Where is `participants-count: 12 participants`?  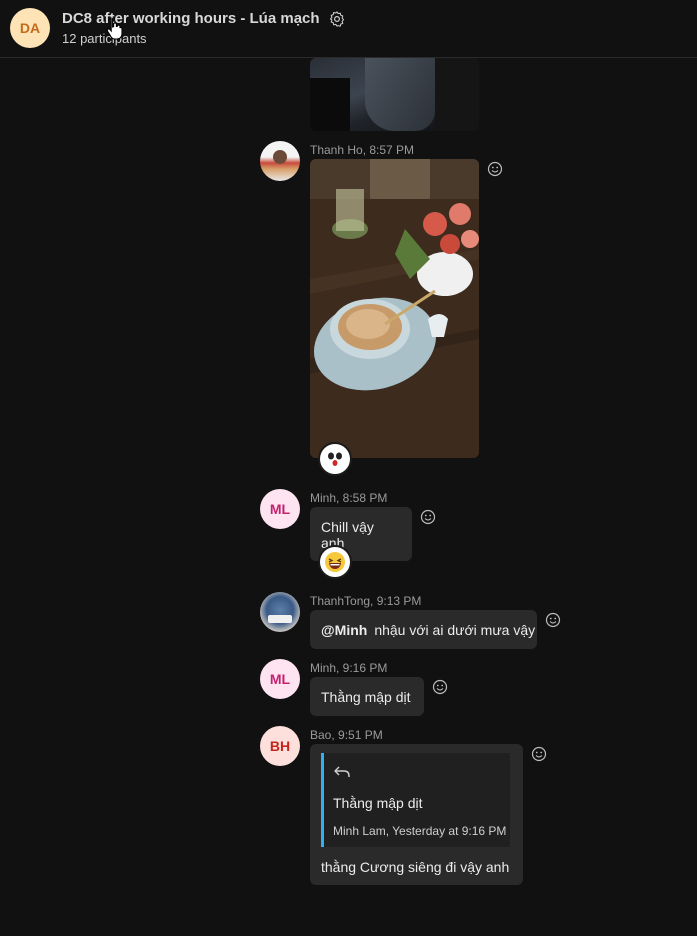
participants-count: 12 participants is located at coordinates (104, 38).